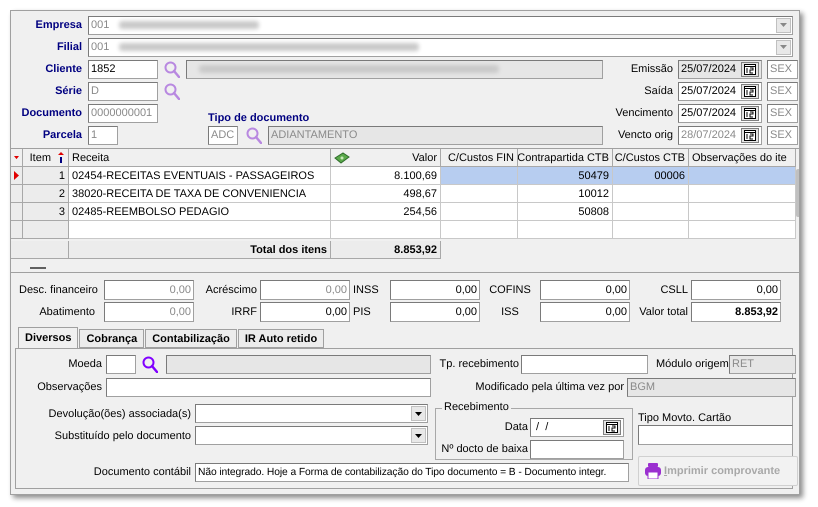 Image resolution: width=818 pixels, height=507 pixels. I want to click on group-title: Recebimento, so click(476, 407).